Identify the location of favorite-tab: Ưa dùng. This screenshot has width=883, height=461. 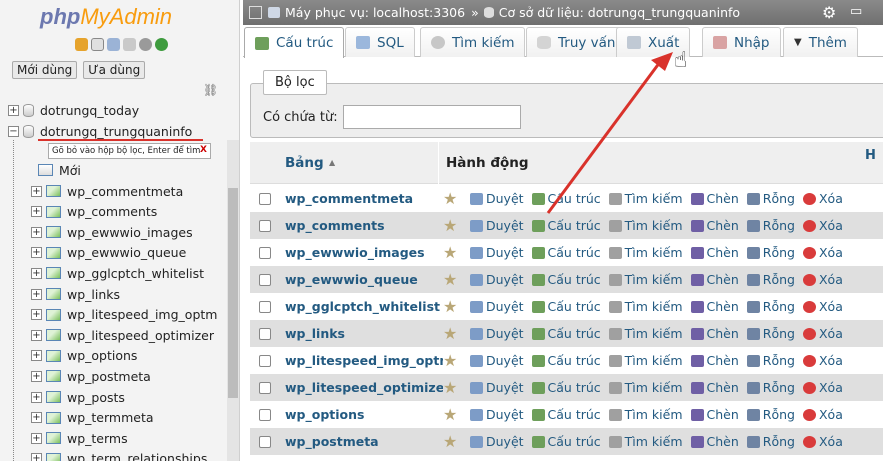
(114, 70).